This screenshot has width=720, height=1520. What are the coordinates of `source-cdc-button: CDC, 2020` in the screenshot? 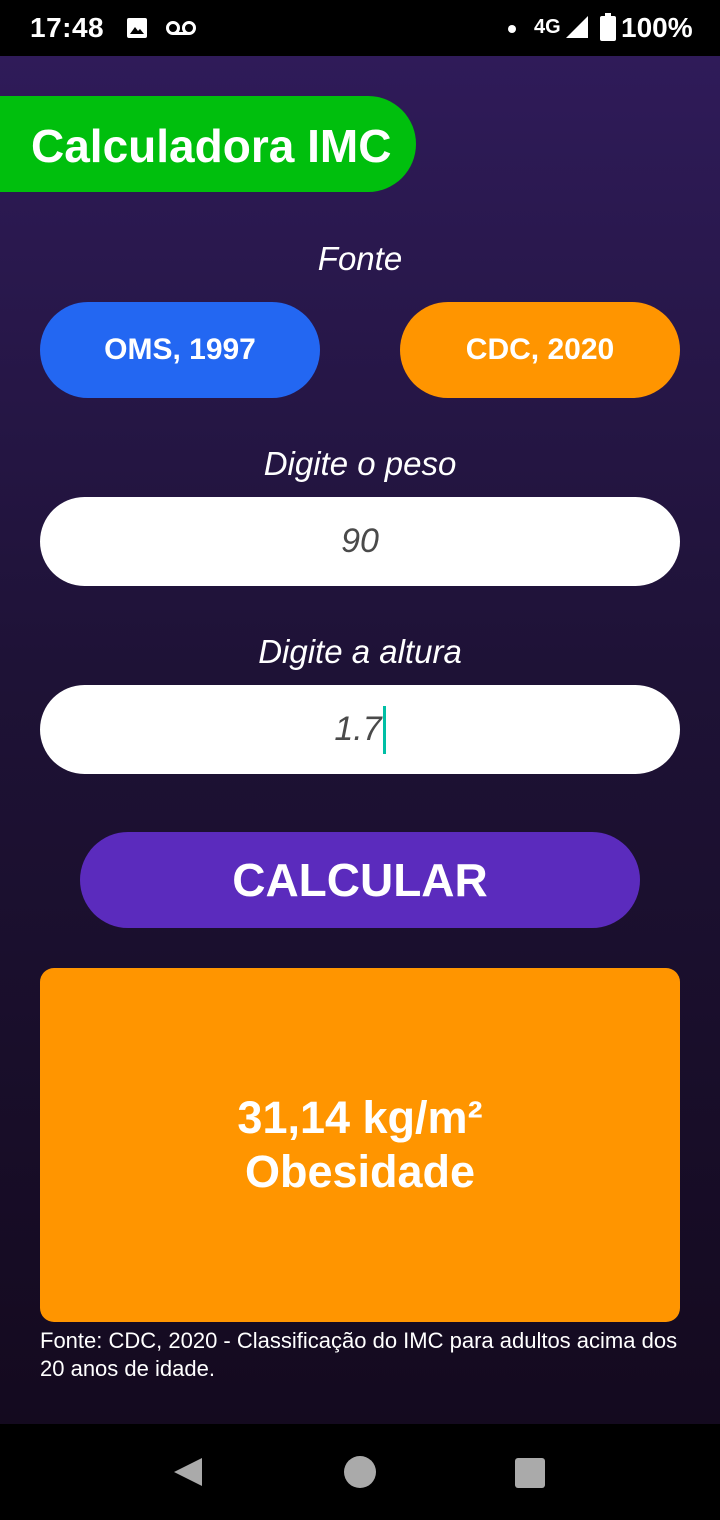 It's located at (540, 350).